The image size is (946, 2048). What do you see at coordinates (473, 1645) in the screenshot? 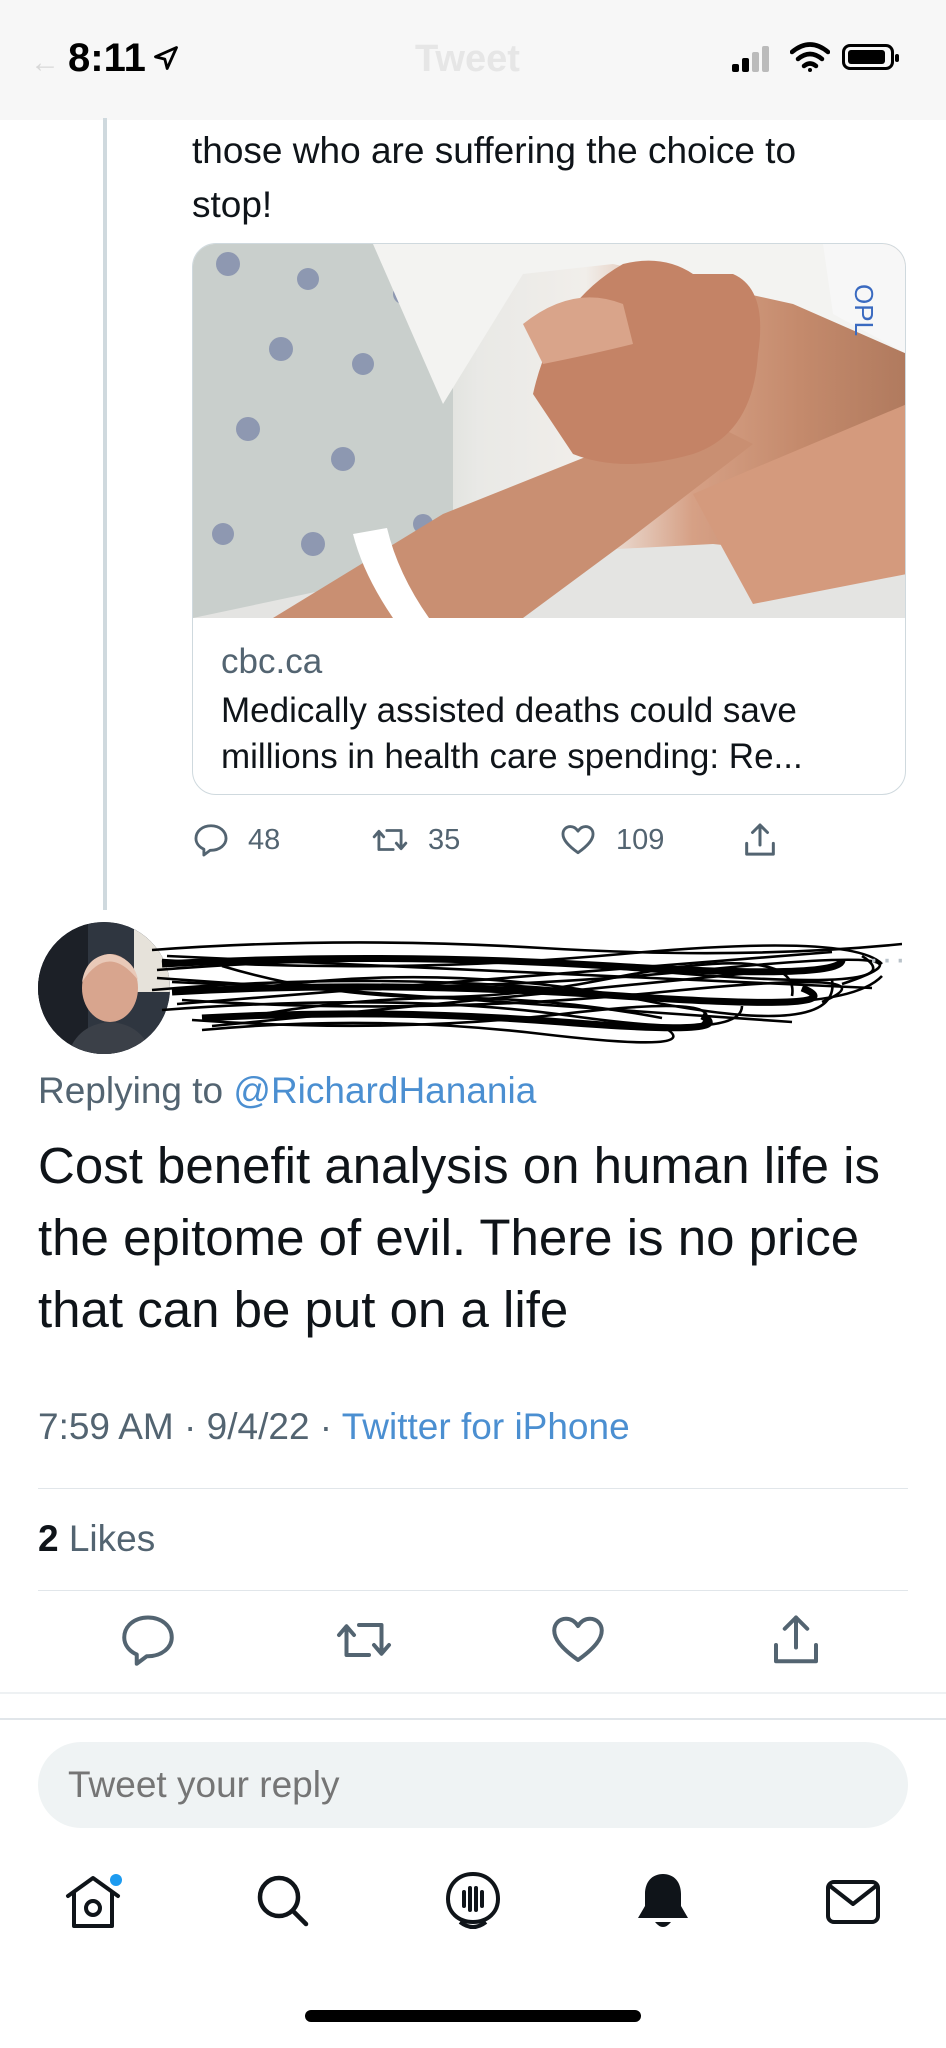
I see `reply-tweet-actions` at bounding box center [473, 1645].